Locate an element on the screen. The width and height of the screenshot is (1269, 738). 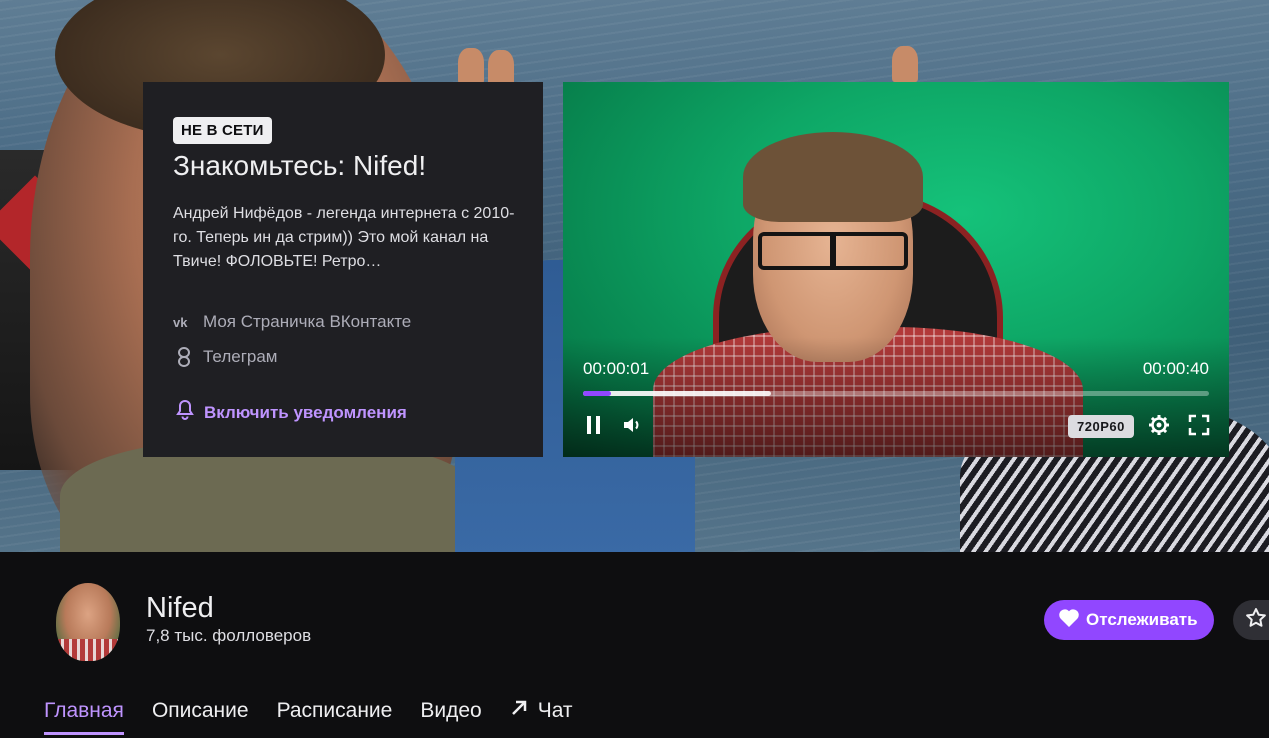
follow-button: Отслеживать is located at coordinates (1129, 620).